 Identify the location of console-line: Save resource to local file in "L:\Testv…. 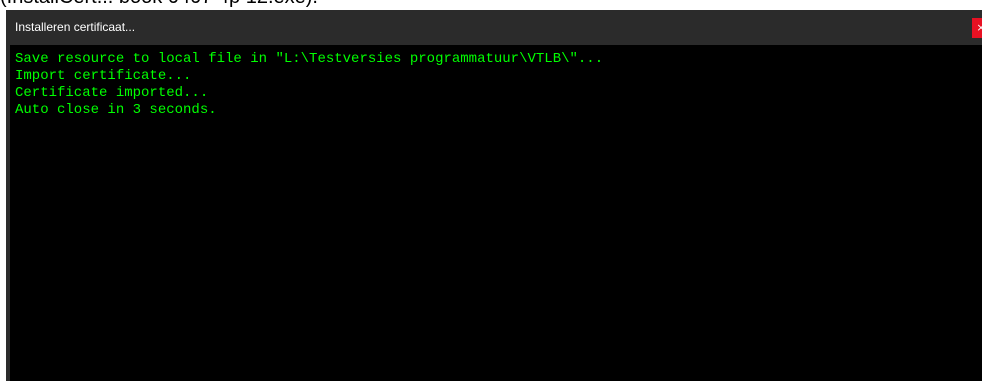
(309, 59).